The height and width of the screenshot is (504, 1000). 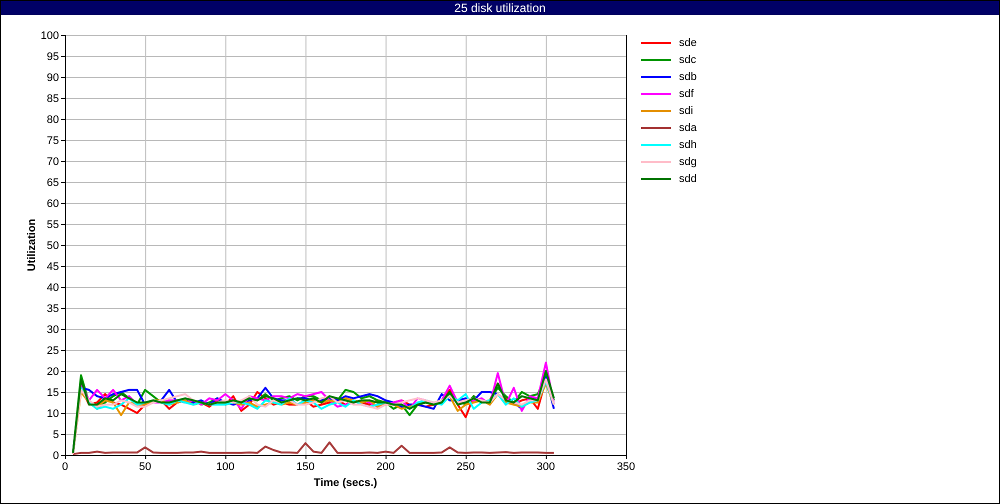 I want to click on y-tick-label: 100, so click(x=49, y=36).